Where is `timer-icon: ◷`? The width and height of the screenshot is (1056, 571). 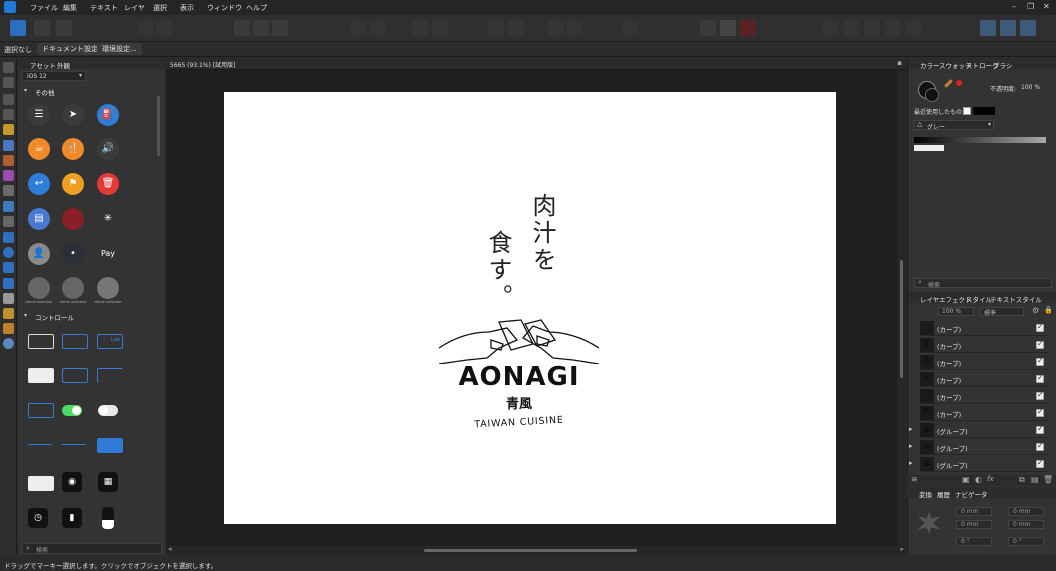
timer-icon: ◷ is located at coordinates (38, 518).